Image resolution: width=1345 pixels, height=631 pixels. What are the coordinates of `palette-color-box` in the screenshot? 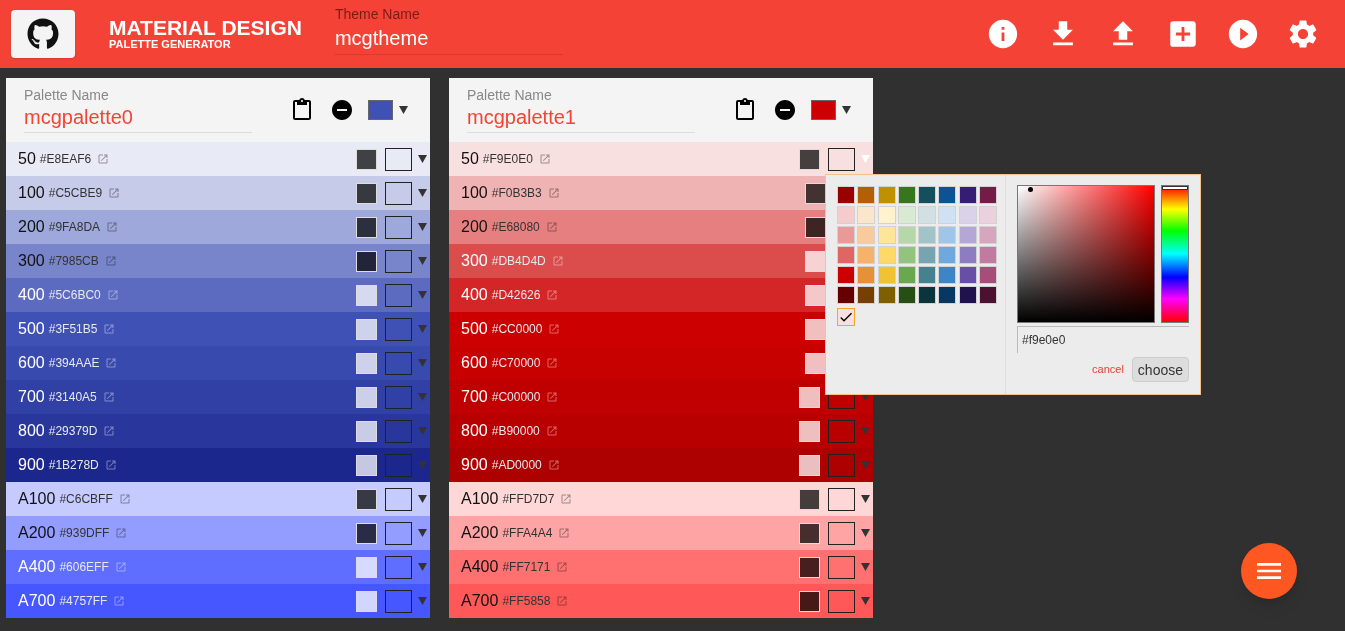 It's located at (823, 110).